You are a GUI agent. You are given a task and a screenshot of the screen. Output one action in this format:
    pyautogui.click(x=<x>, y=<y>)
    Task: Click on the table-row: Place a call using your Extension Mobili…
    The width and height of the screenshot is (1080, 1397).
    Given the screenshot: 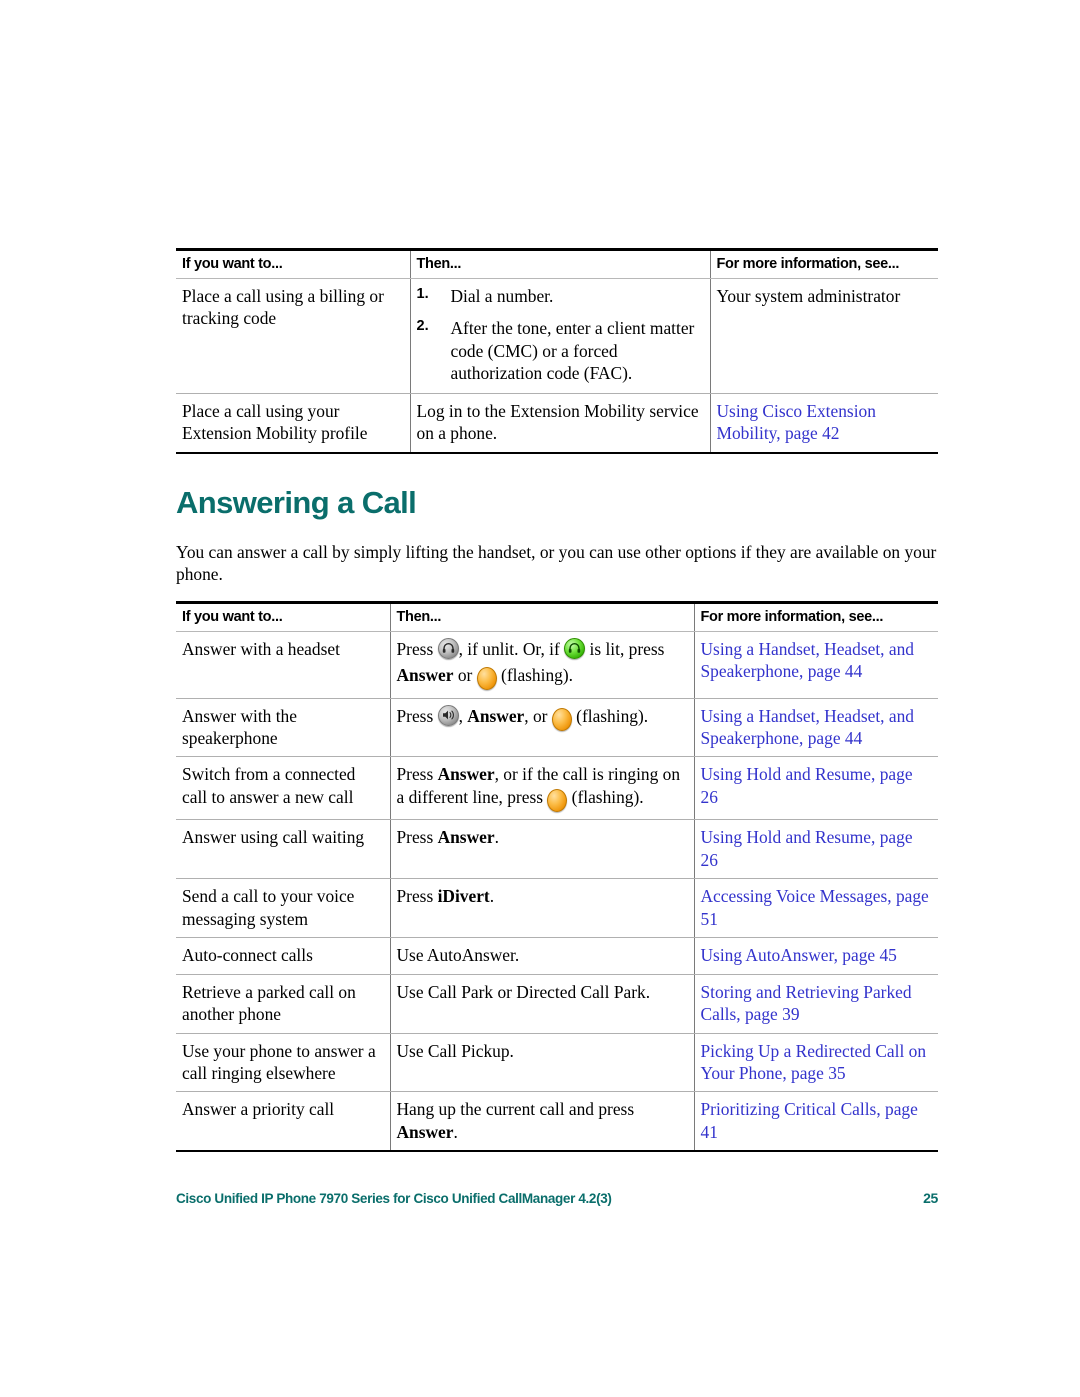 What is the action you would take?
    pyautogui.click(x=557, y=423)
    